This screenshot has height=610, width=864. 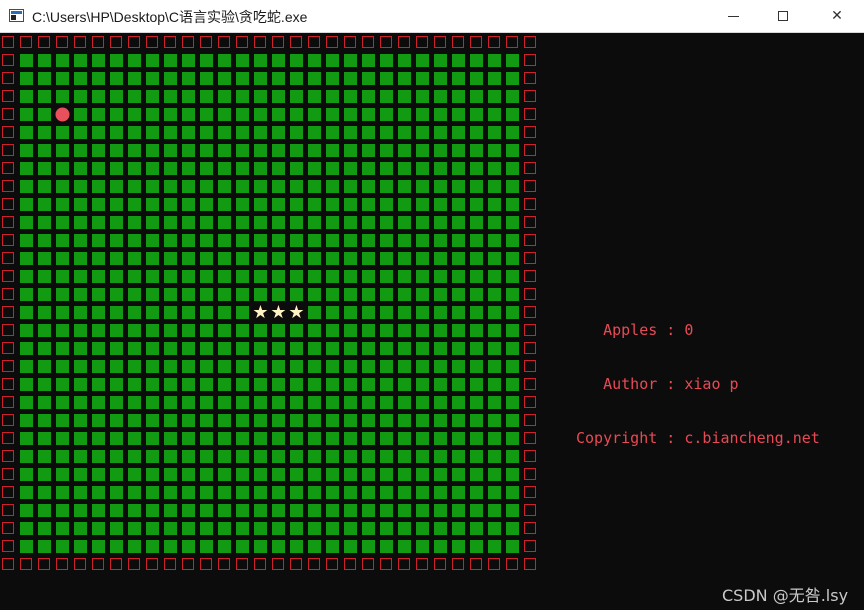 What do you see at coordinates (432, 16) in the screenshot?
I see `title-bar: C:\Users\HP\Desktop\C语言实验\贪吃蛇.exe ✕` at bounding box center [432, 16].